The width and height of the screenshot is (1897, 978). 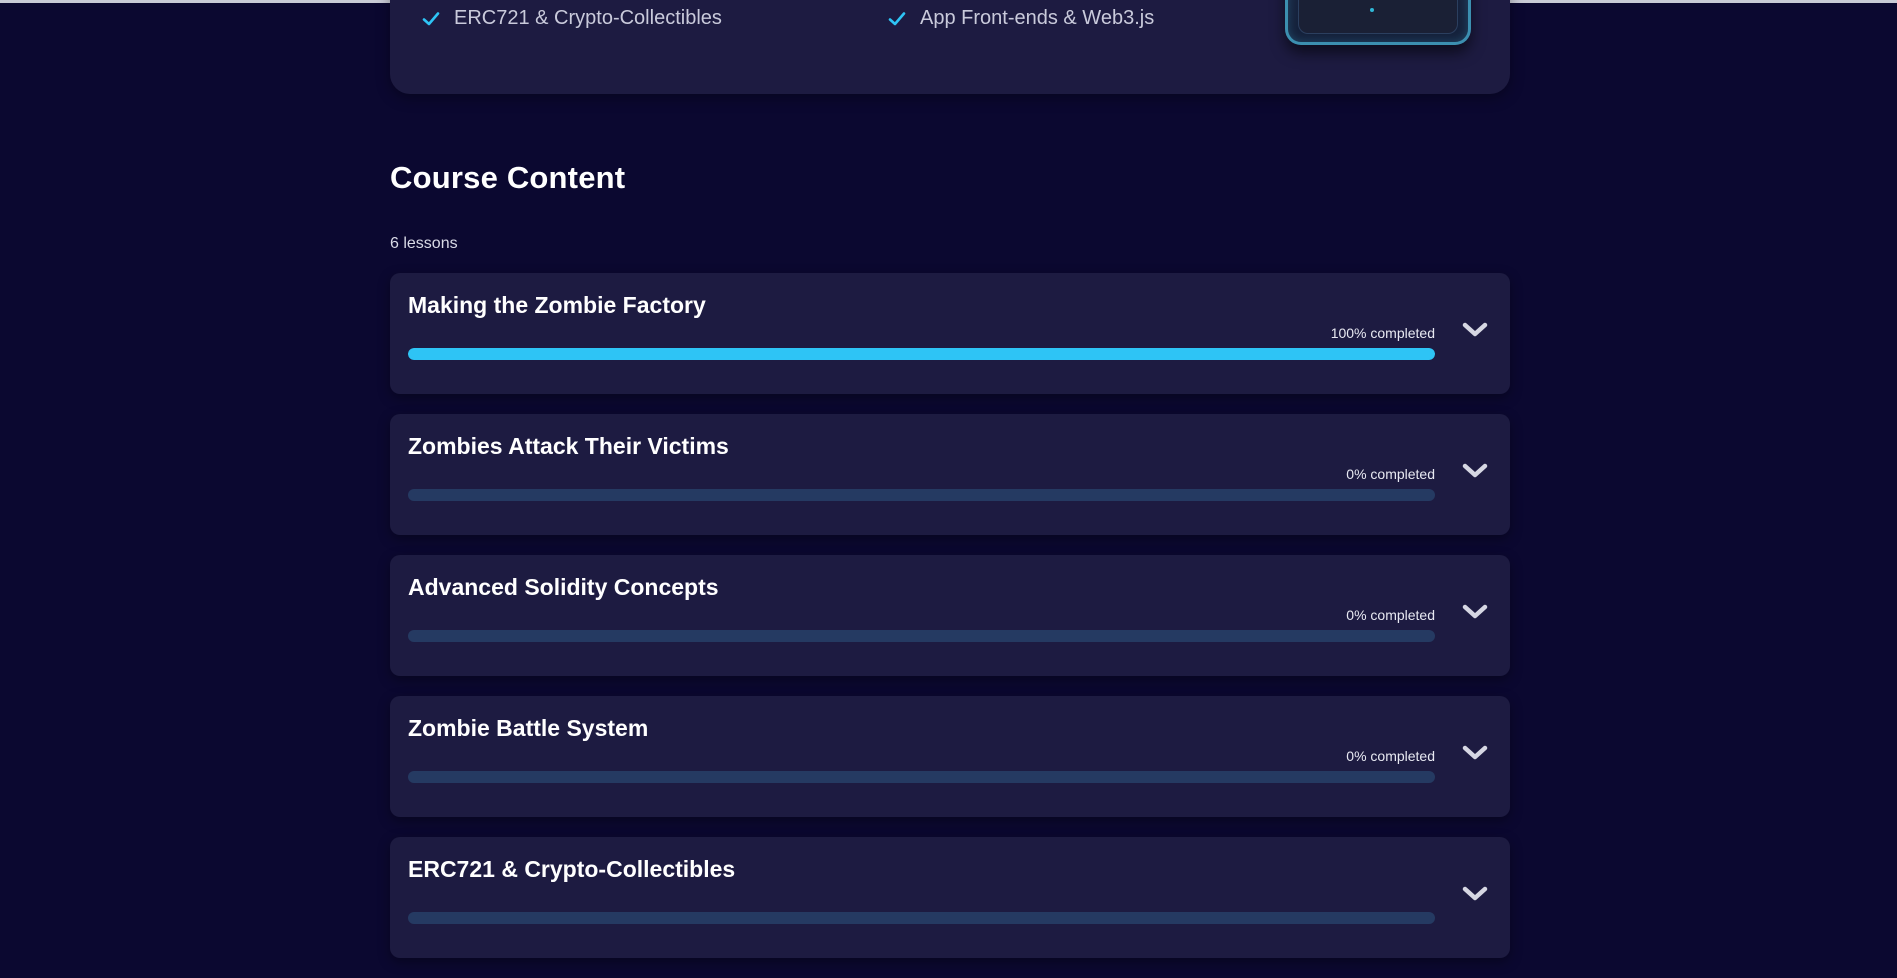 I want to click on feature-item: App Front-ends & Web3.js, so click(x=1021, y=18).